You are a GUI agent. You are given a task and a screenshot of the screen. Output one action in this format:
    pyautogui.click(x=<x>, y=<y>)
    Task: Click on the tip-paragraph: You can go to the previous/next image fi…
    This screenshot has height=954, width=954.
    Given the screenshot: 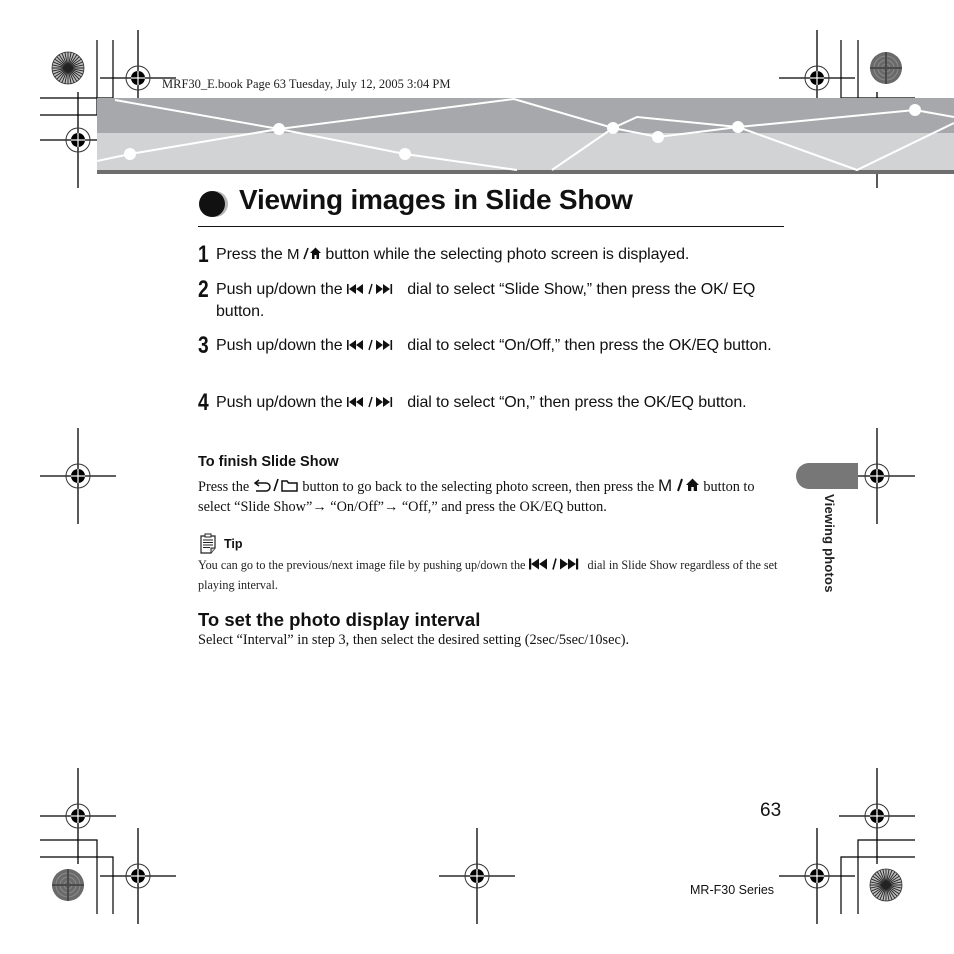 What is the action you would take?
    pyautogui.click(x=493, y=575)
    